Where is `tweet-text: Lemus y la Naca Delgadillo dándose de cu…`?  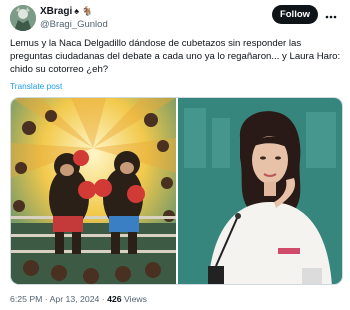
tweet-text: Lemus y la Naca Delgadillo dándose de cu… is located at coordinates (175, 56).